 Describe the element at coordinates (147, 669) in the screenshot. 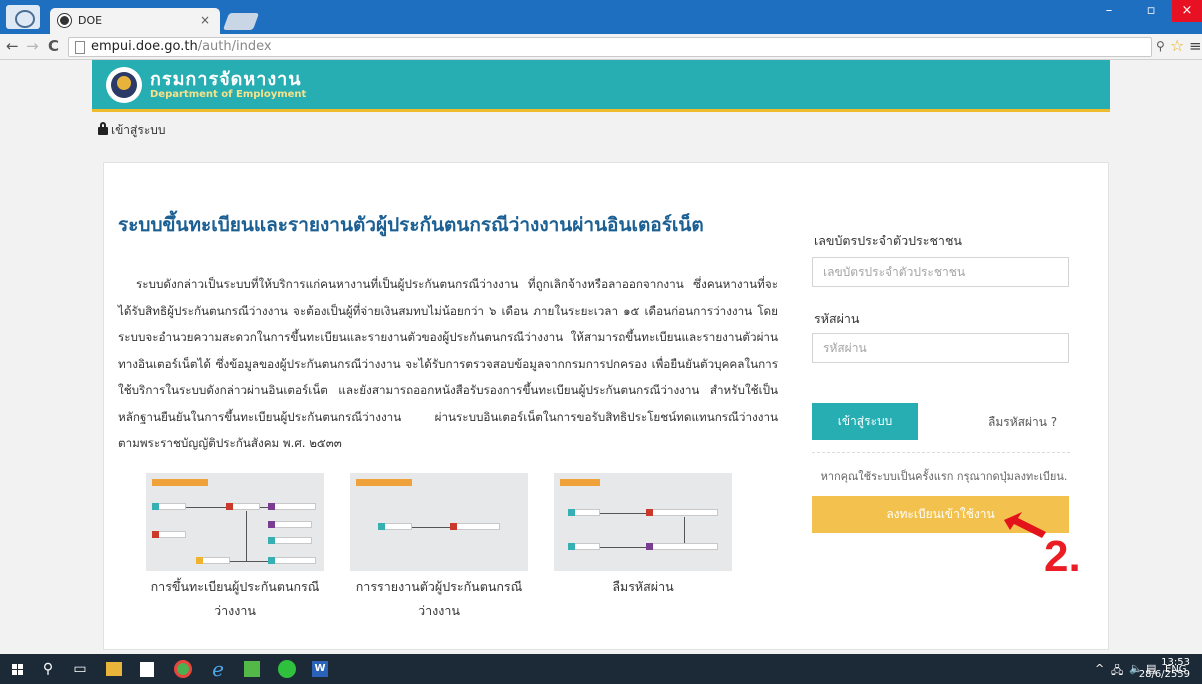

I see `store-icon` at that location.